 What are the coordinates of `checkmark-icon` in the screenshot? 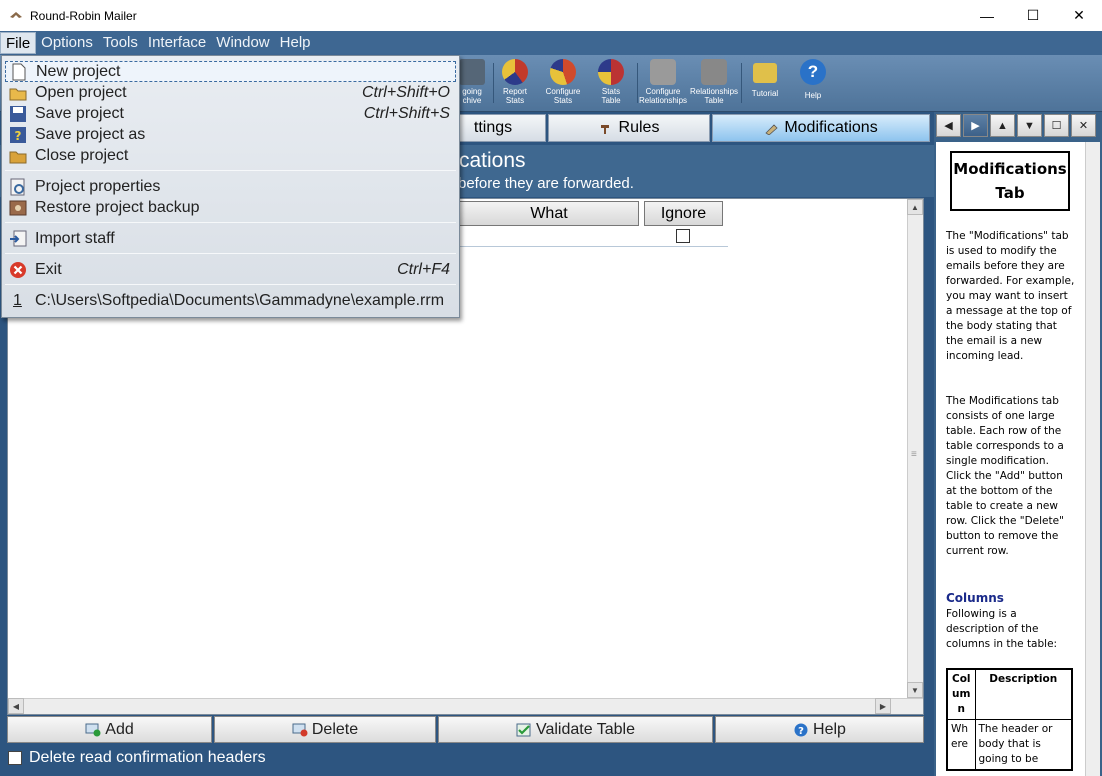 It's located at (524, 730).